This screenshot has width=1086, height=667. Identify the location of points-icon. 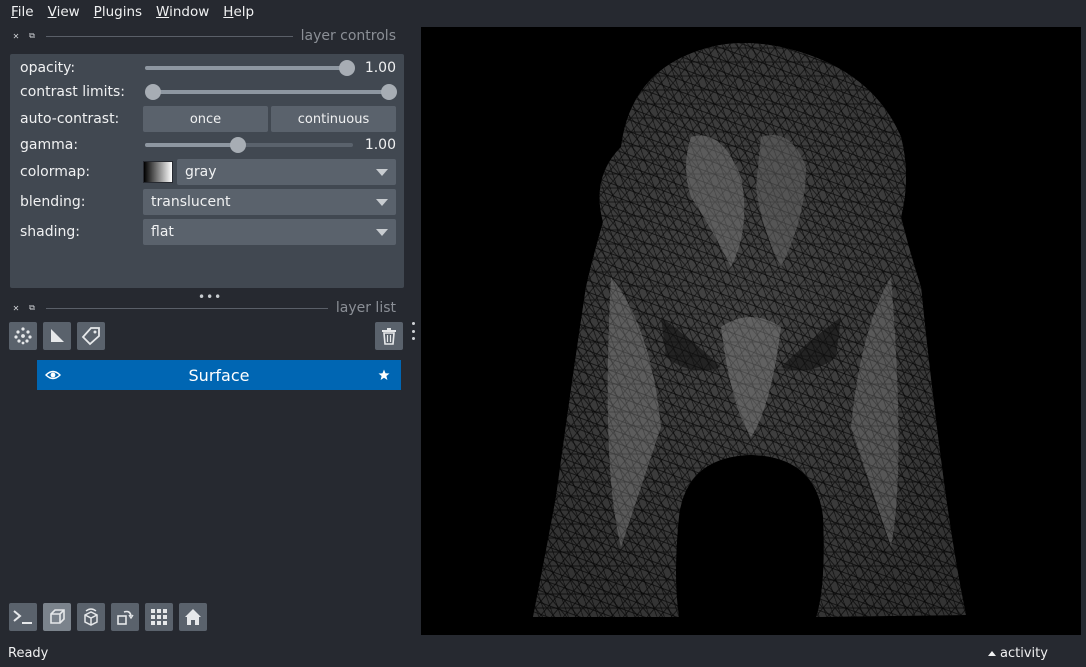
(23, 336).